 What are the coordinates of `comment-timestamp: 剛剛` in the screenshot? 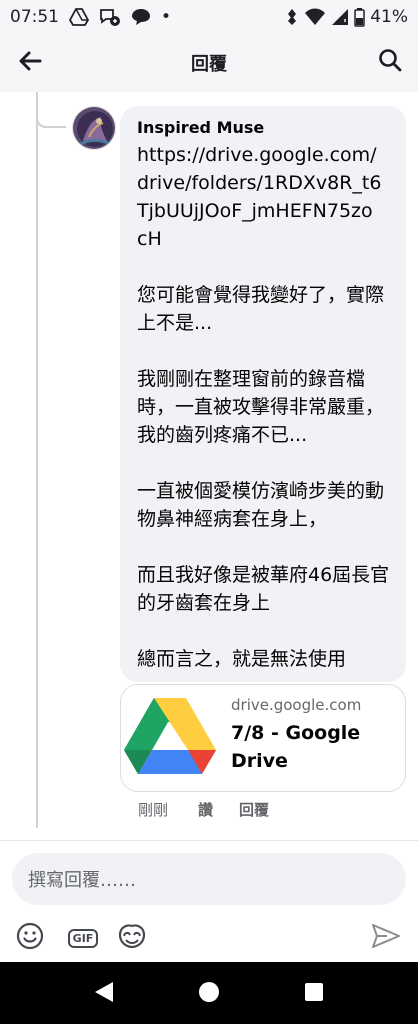 It's located at (153, 810).